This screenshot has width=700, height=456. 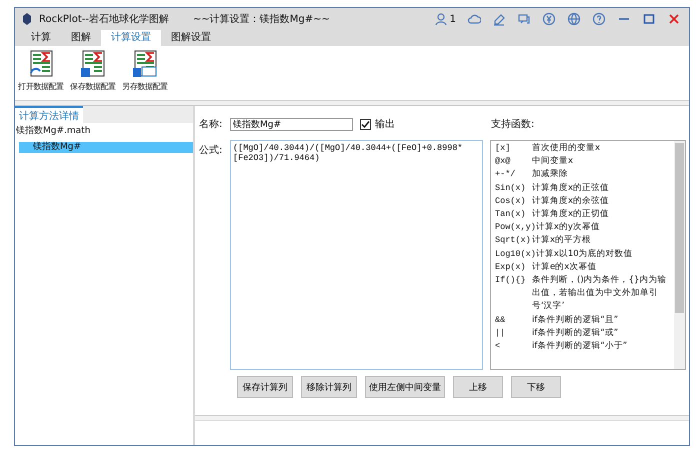 What do you see at coordinates (500, 333) in the screenshot?
I see `function-symbol: ||` at bounding box center [500, 333].